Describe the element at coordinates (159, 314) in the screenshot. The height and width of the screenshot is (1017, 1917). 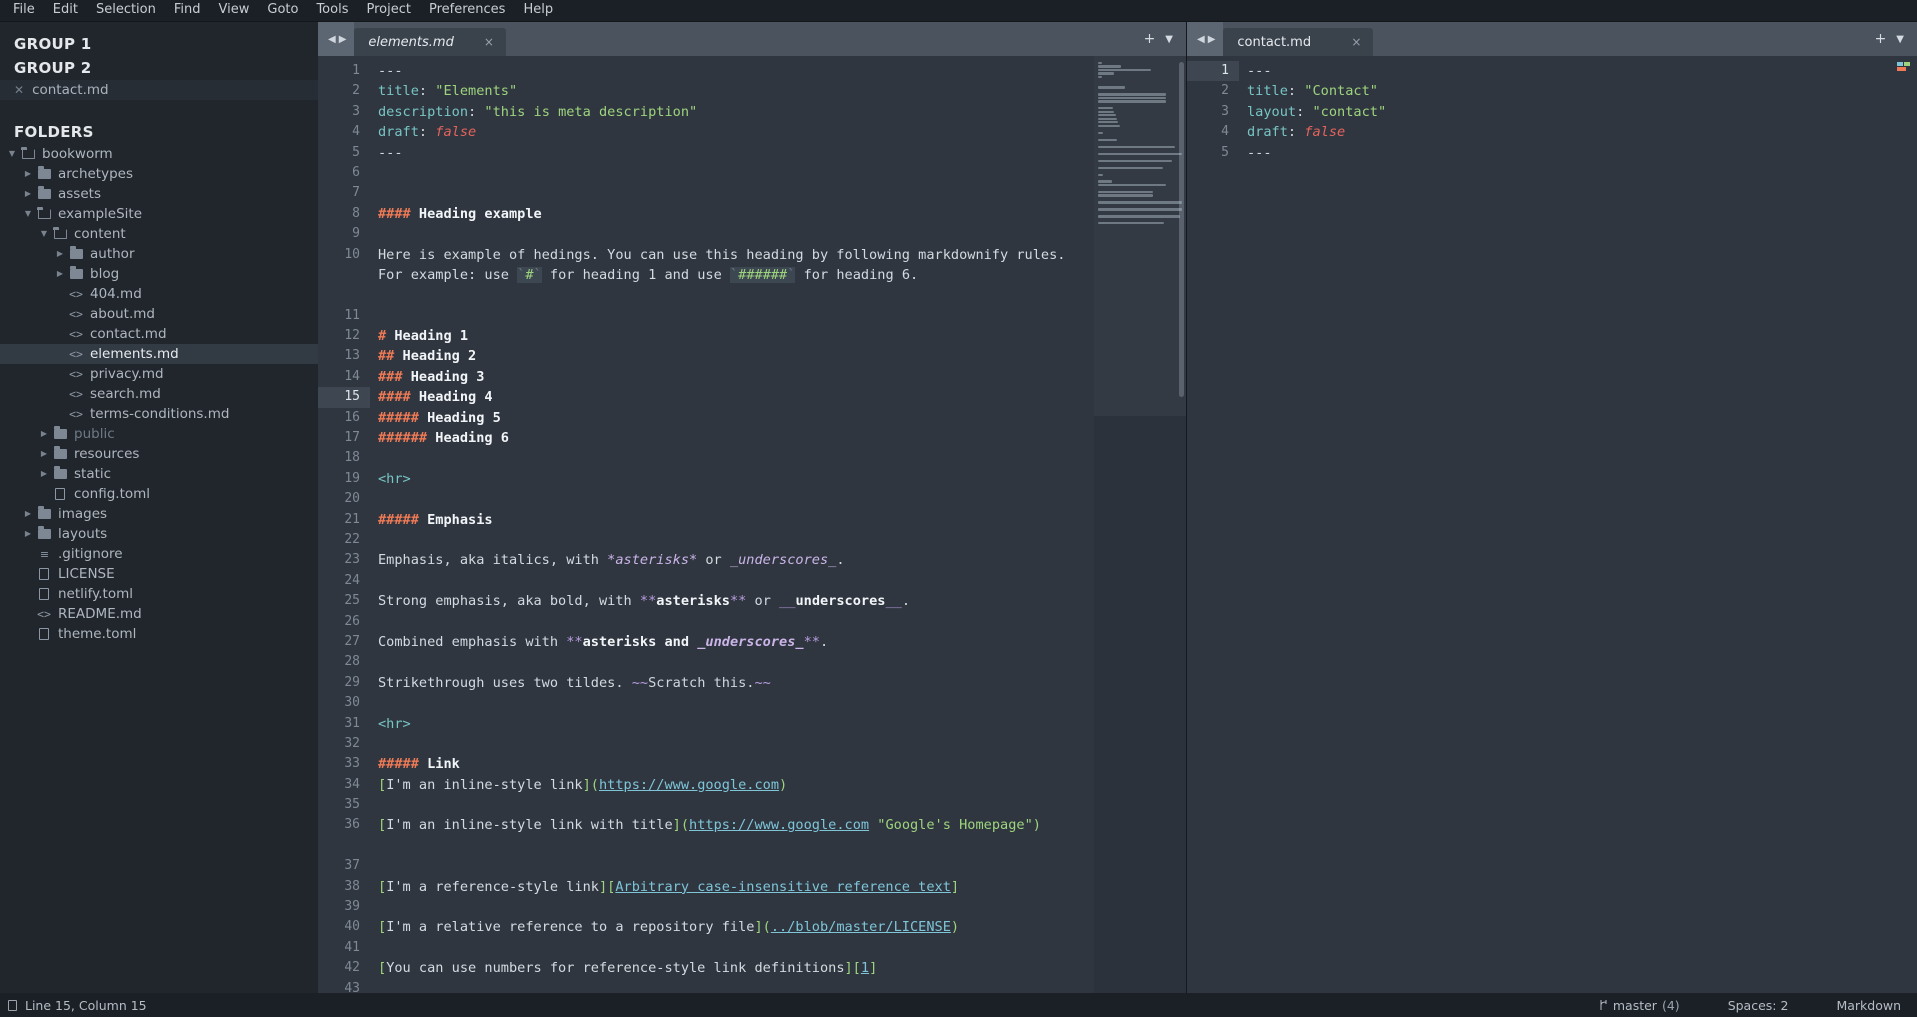
I see `tree-item-about-md: <> about.md` at that location.